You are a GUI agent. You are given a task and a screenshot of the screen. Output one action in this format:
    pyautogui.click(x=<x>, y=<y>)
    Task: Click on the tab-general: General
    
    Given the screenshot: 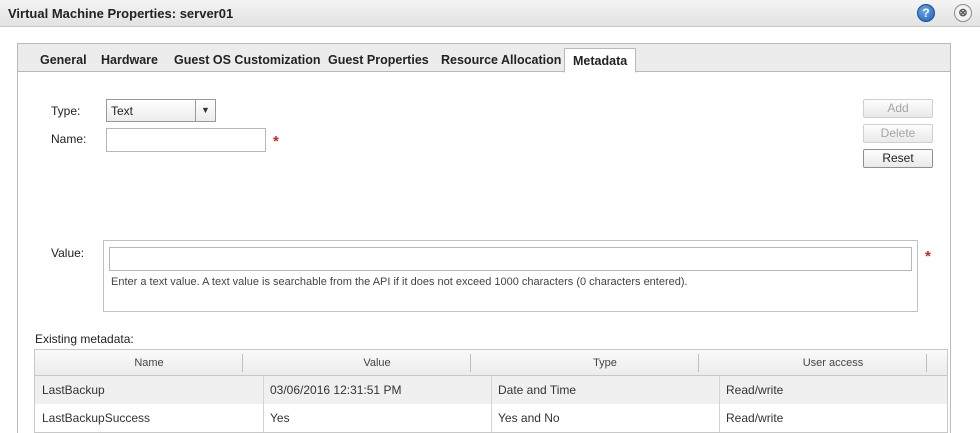 What is the action you would take?
    pyautogui.click(x=63, y=60)
    